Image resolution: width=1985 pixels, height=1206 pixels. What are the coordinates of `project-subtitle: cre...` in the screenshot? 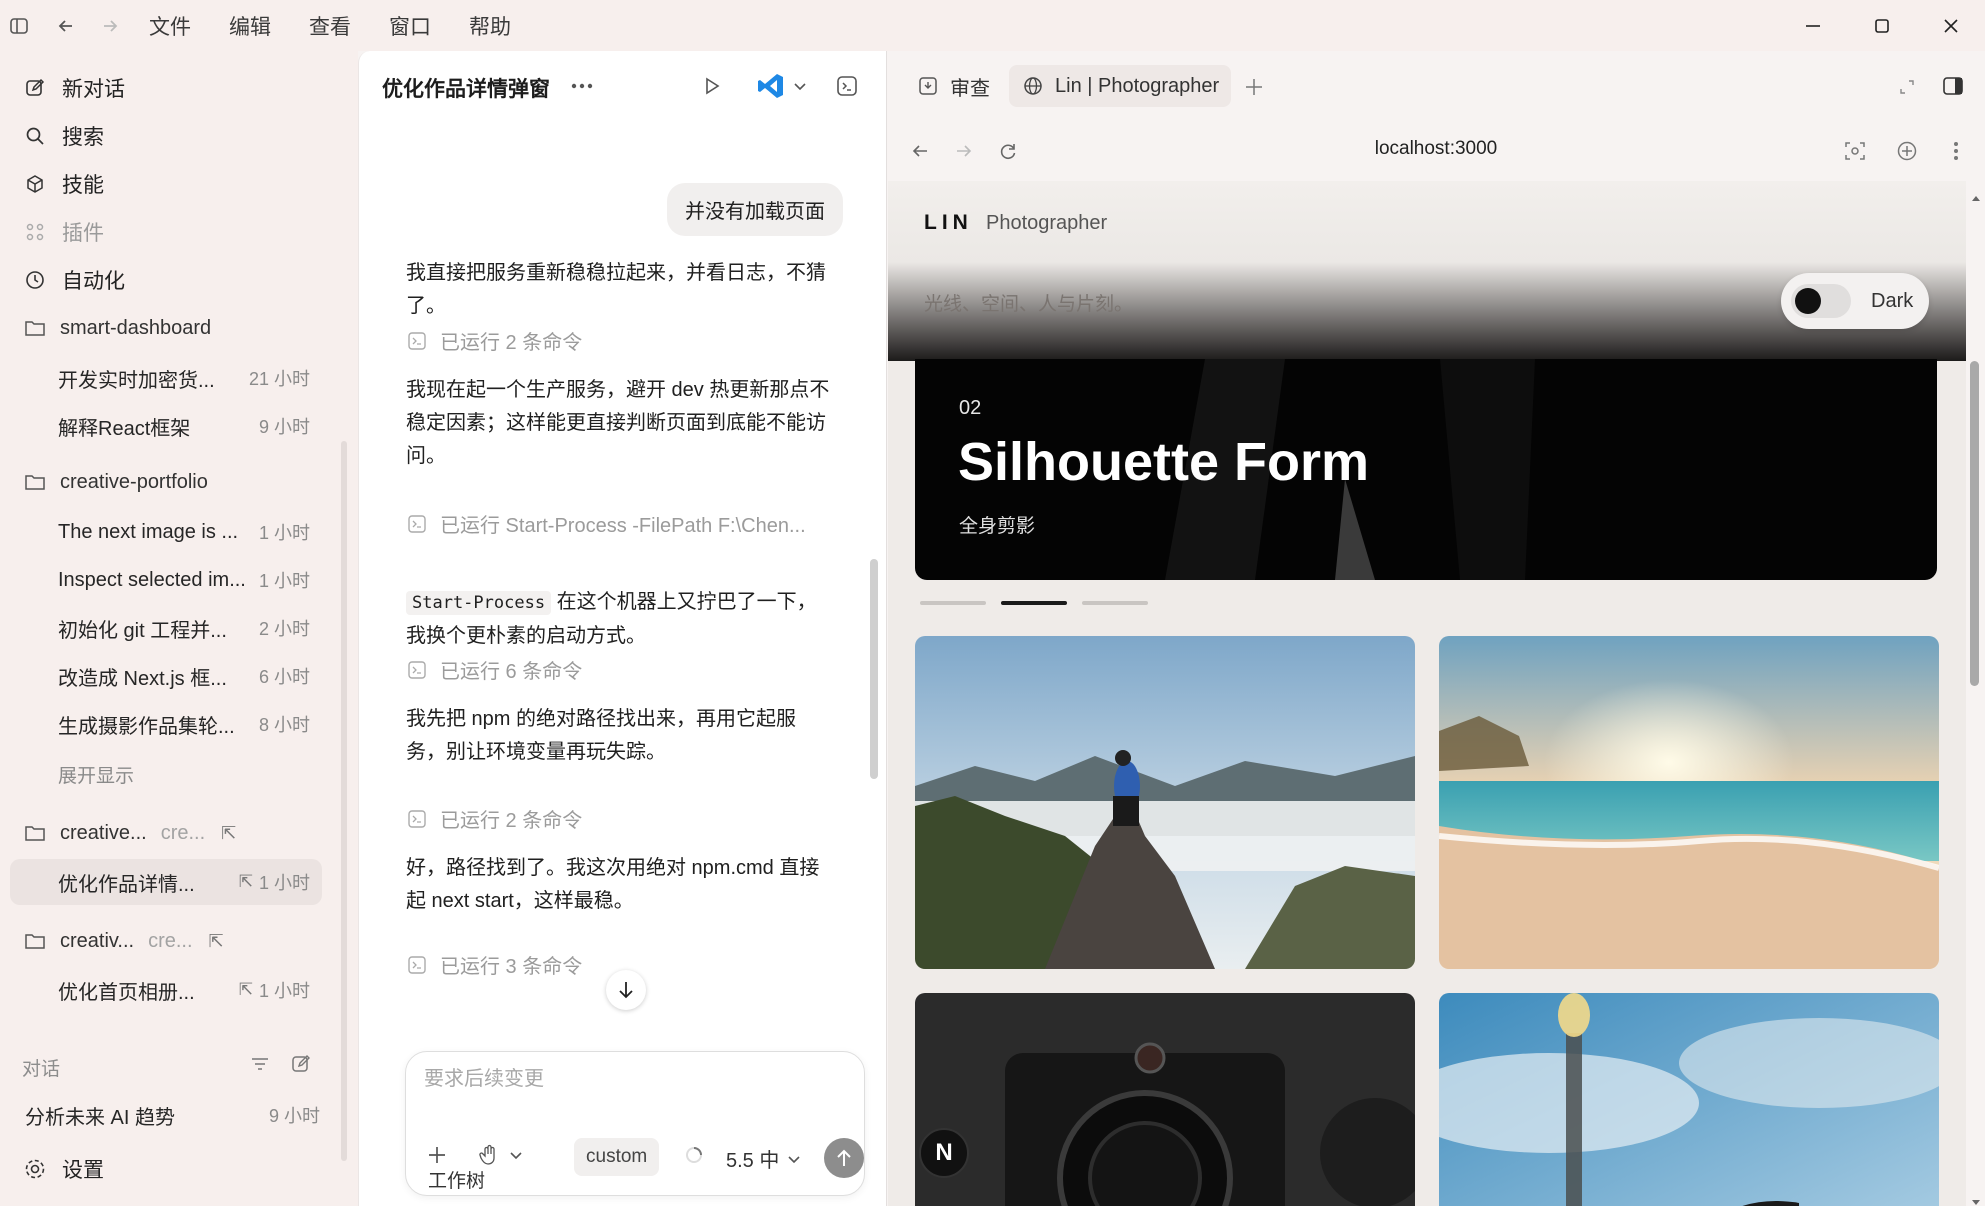 It's located at (170, 940).